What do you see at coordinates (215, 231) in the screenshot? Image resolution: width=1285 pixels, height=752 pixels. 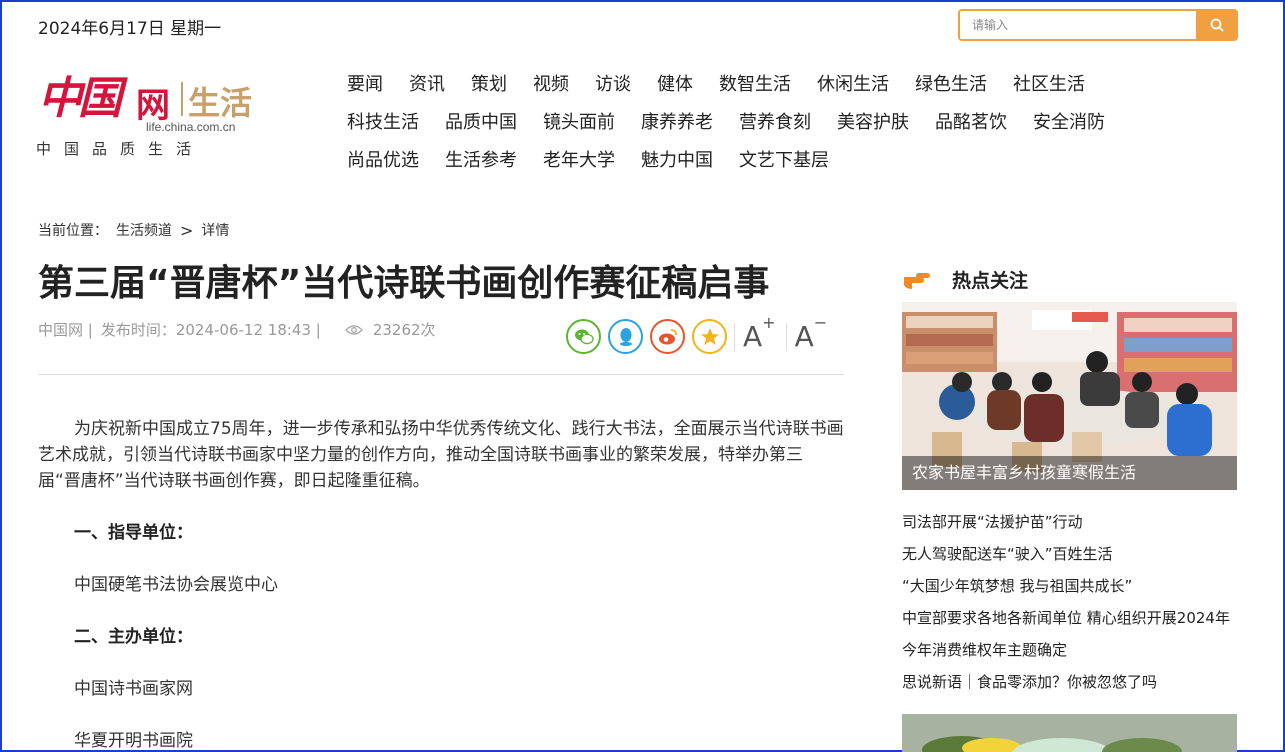 I see `breadcrumb-current: 详情` at bounding box center [215, 231].